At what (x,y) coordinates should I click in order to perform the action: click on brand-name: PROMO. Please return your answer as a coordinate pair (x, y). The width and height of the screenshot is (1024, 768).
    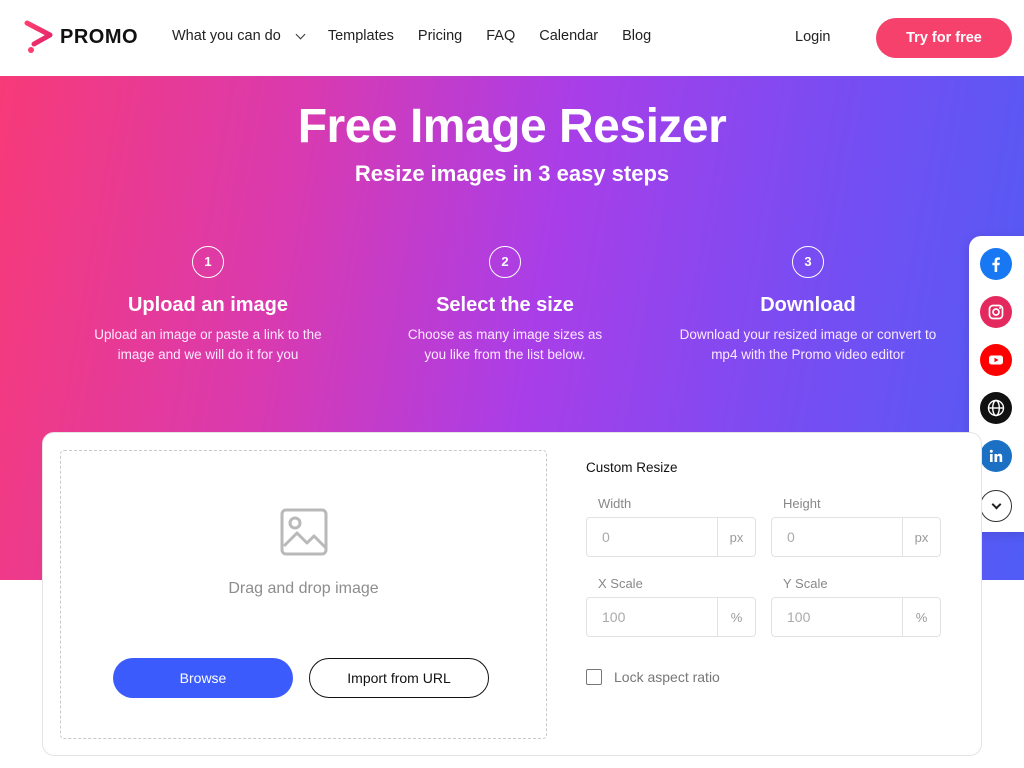
    Looking at the image, I should click on (99, 36).